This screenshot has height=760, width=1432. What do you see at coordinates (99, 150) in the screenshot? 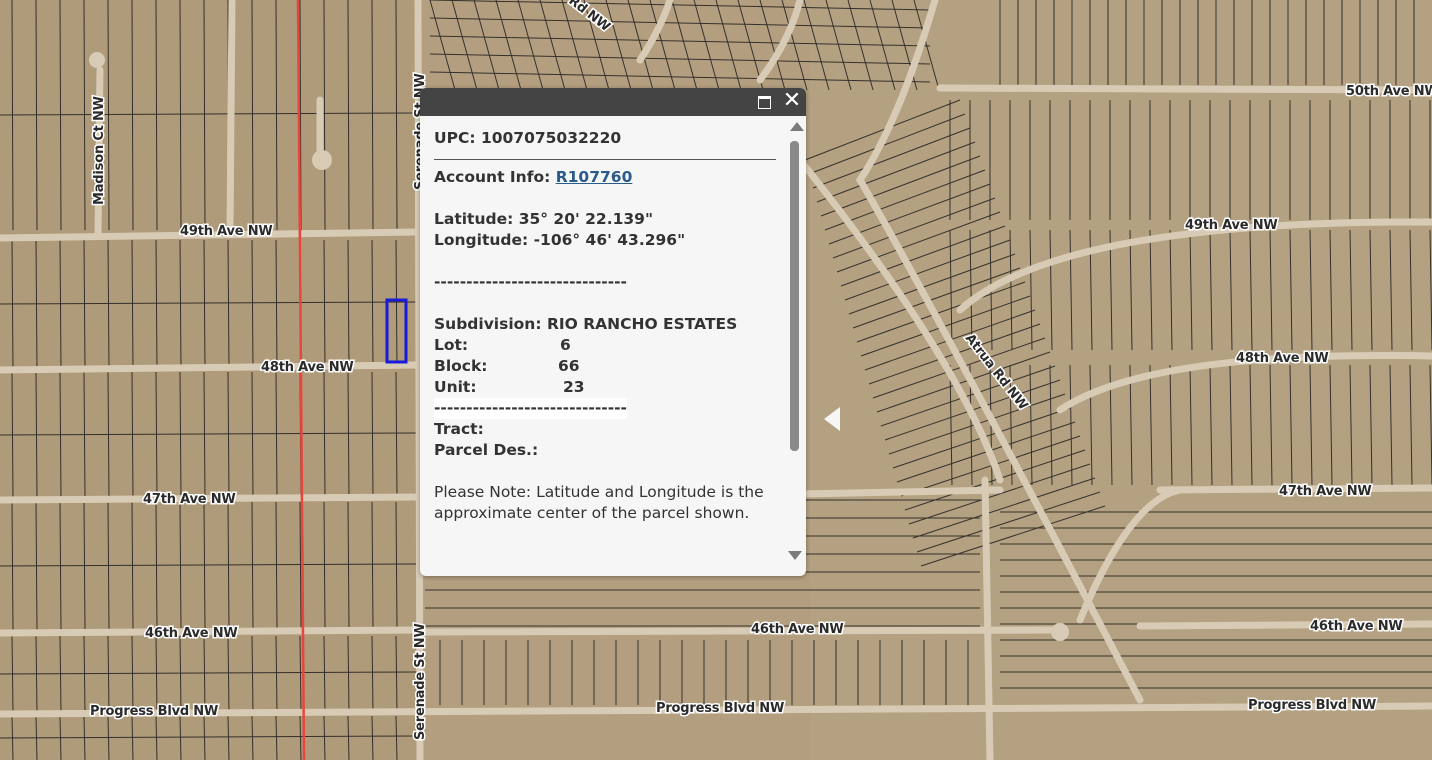
I see `road-label-madison-ct: Madison Ct NW` at bounding box center [99, 150].